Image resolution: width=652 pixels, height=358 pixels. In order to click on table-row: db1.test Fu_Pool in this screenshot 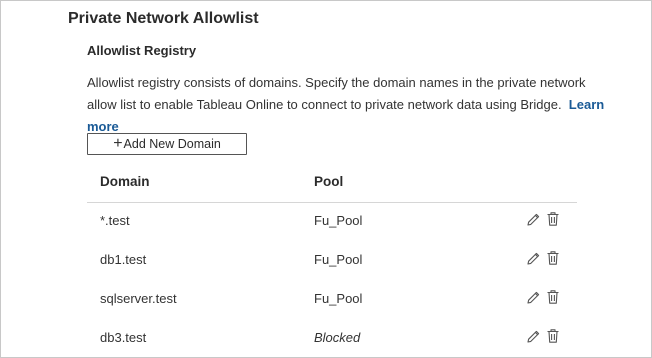, I will do `click(326, 260)`.